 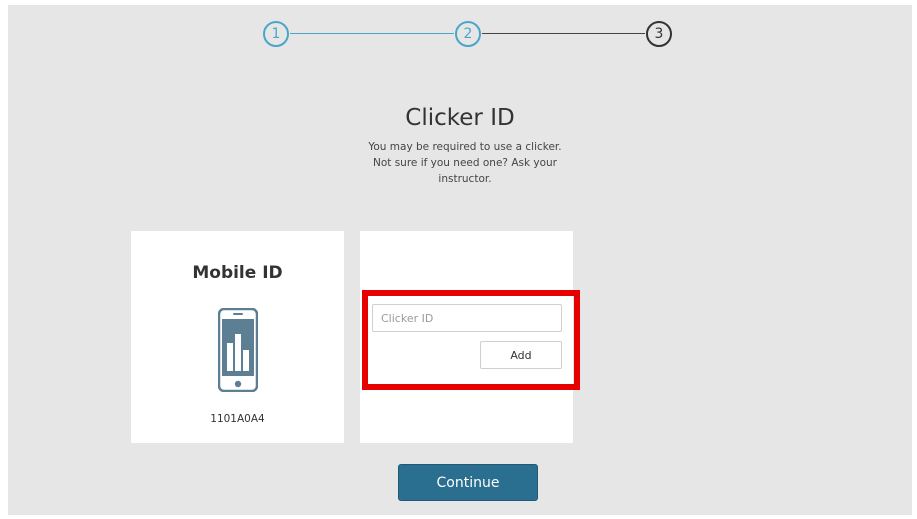 What do you see at coordinates (521, 355) in the screenshot?
I see `add-clicker-button: Add` at bounding box center [521, 355].